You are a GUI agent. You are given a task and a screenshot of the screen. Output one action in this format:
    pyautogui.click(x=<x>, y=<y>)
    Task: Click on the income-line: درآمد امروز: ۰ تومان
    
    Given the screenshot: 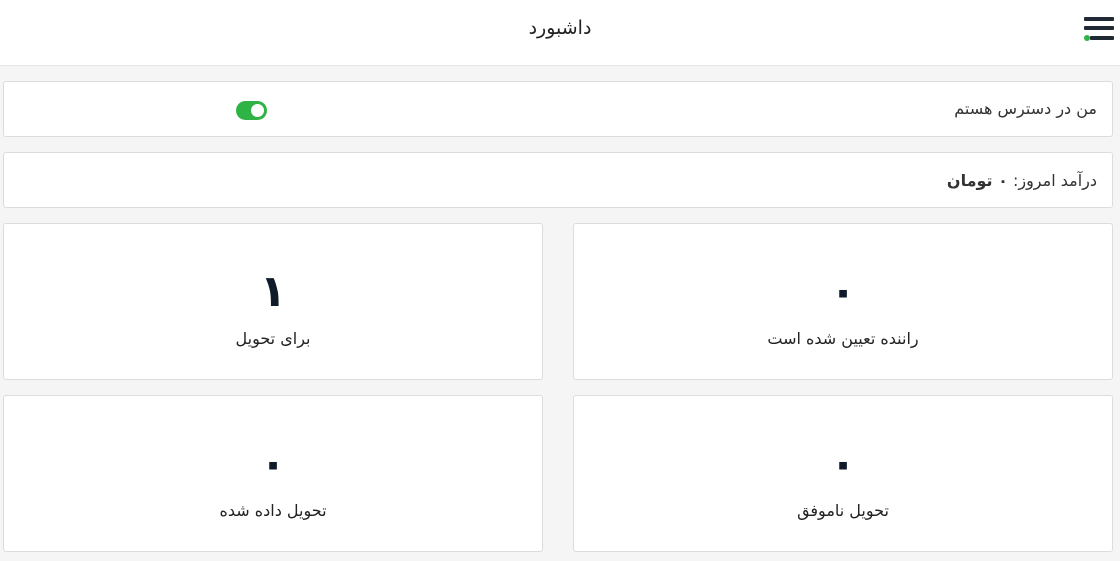 What is the action you would take?
    pyautogui.click(x=1022, y=180)
    